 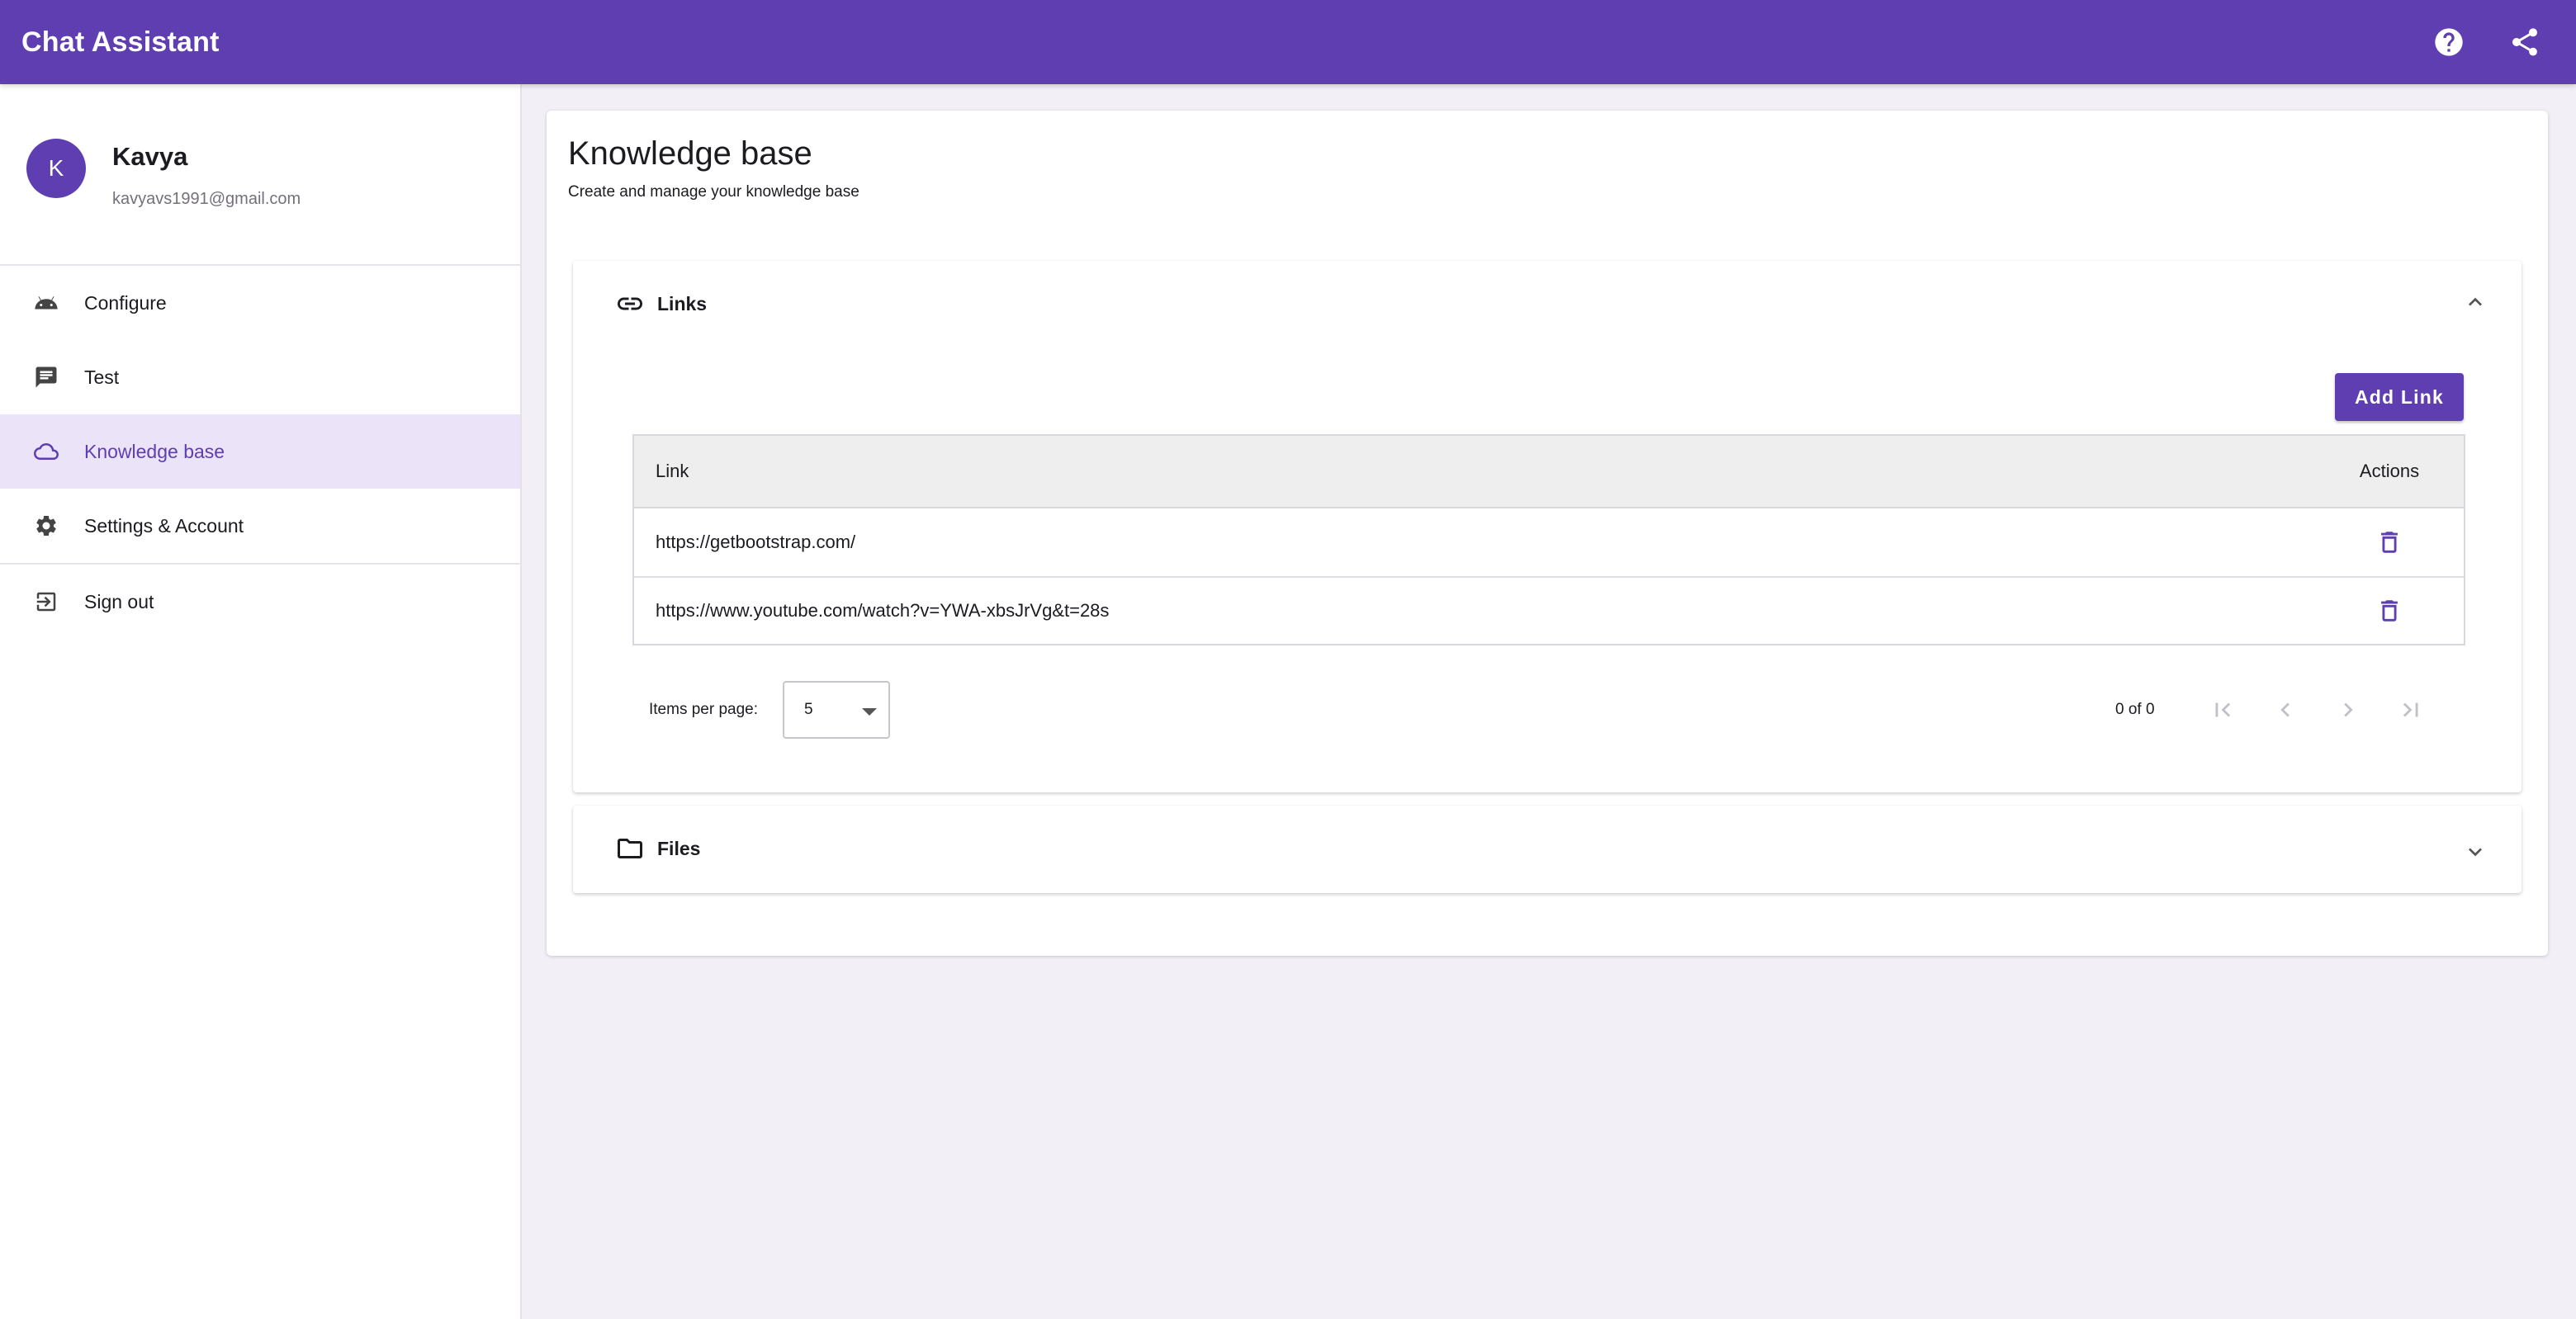 I want to click on files-panel: Files, so click(x=1547, y=850).